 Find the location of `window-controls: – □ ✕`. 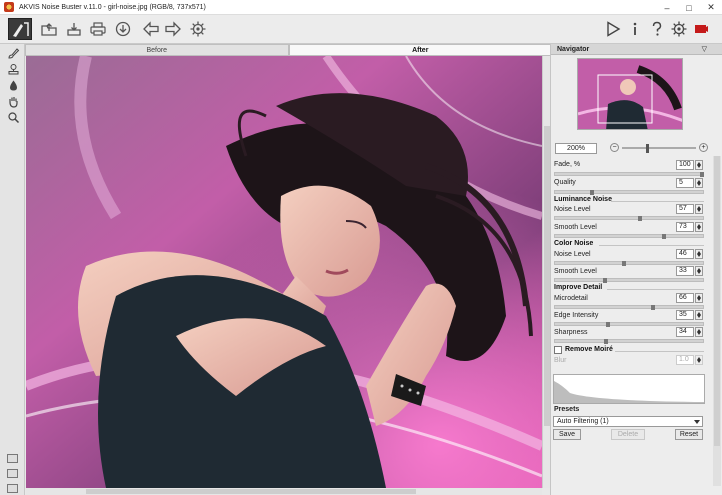

window-controls: – □ ✕ is located at coordinates (689, 7).